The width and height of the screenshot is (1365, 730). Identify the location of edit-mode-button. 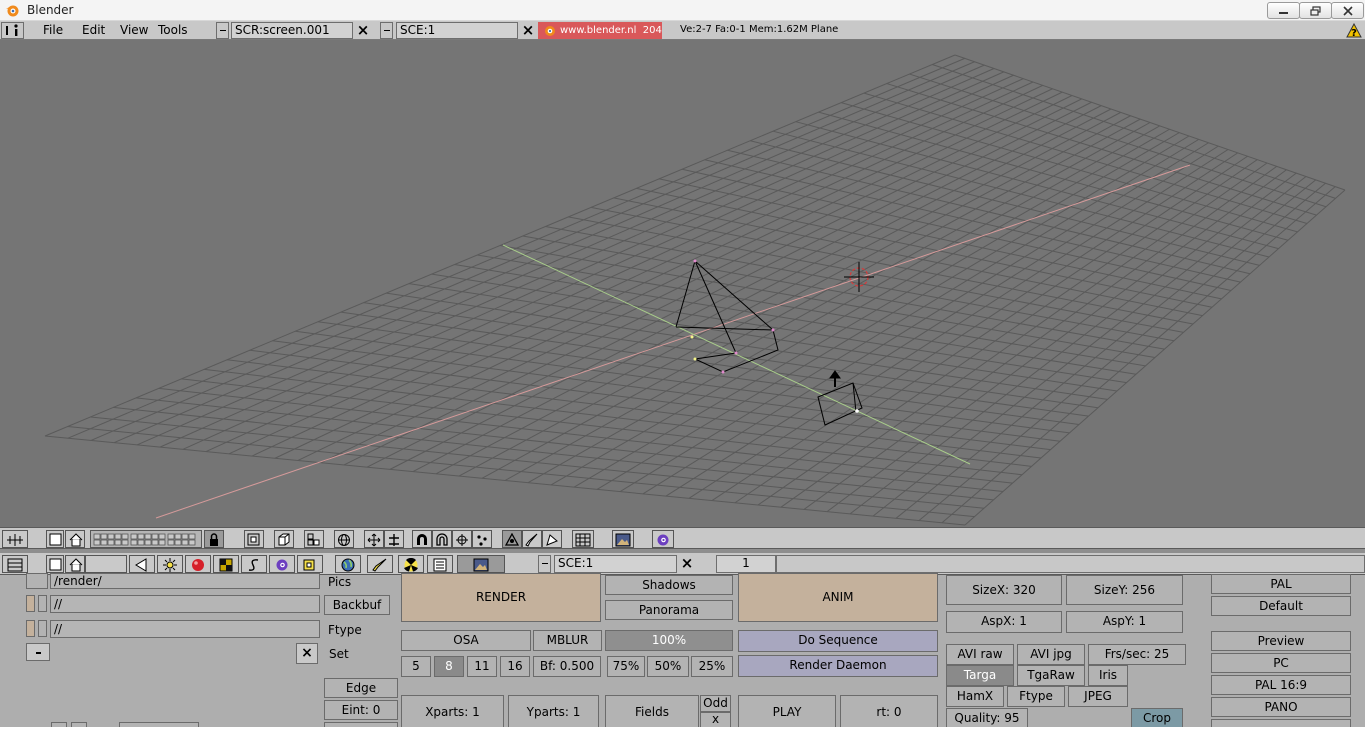
(512, 539).